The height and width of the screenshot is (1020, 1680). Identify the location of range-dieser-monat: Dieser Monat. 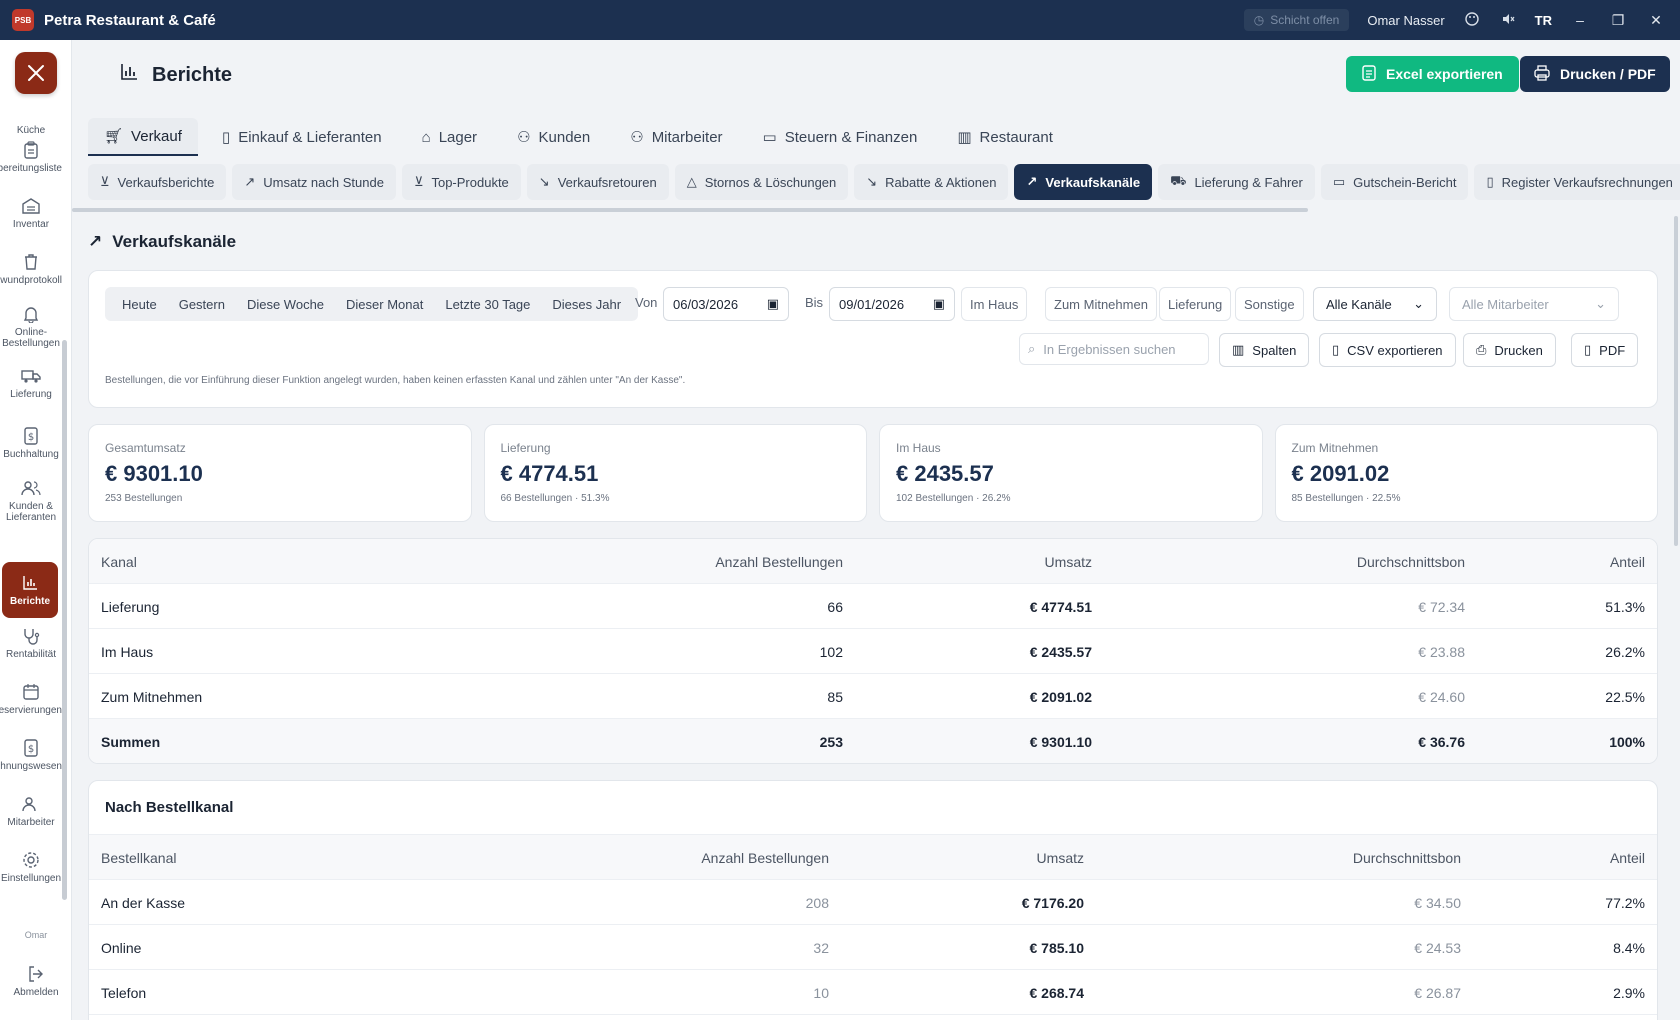
(384, 304).